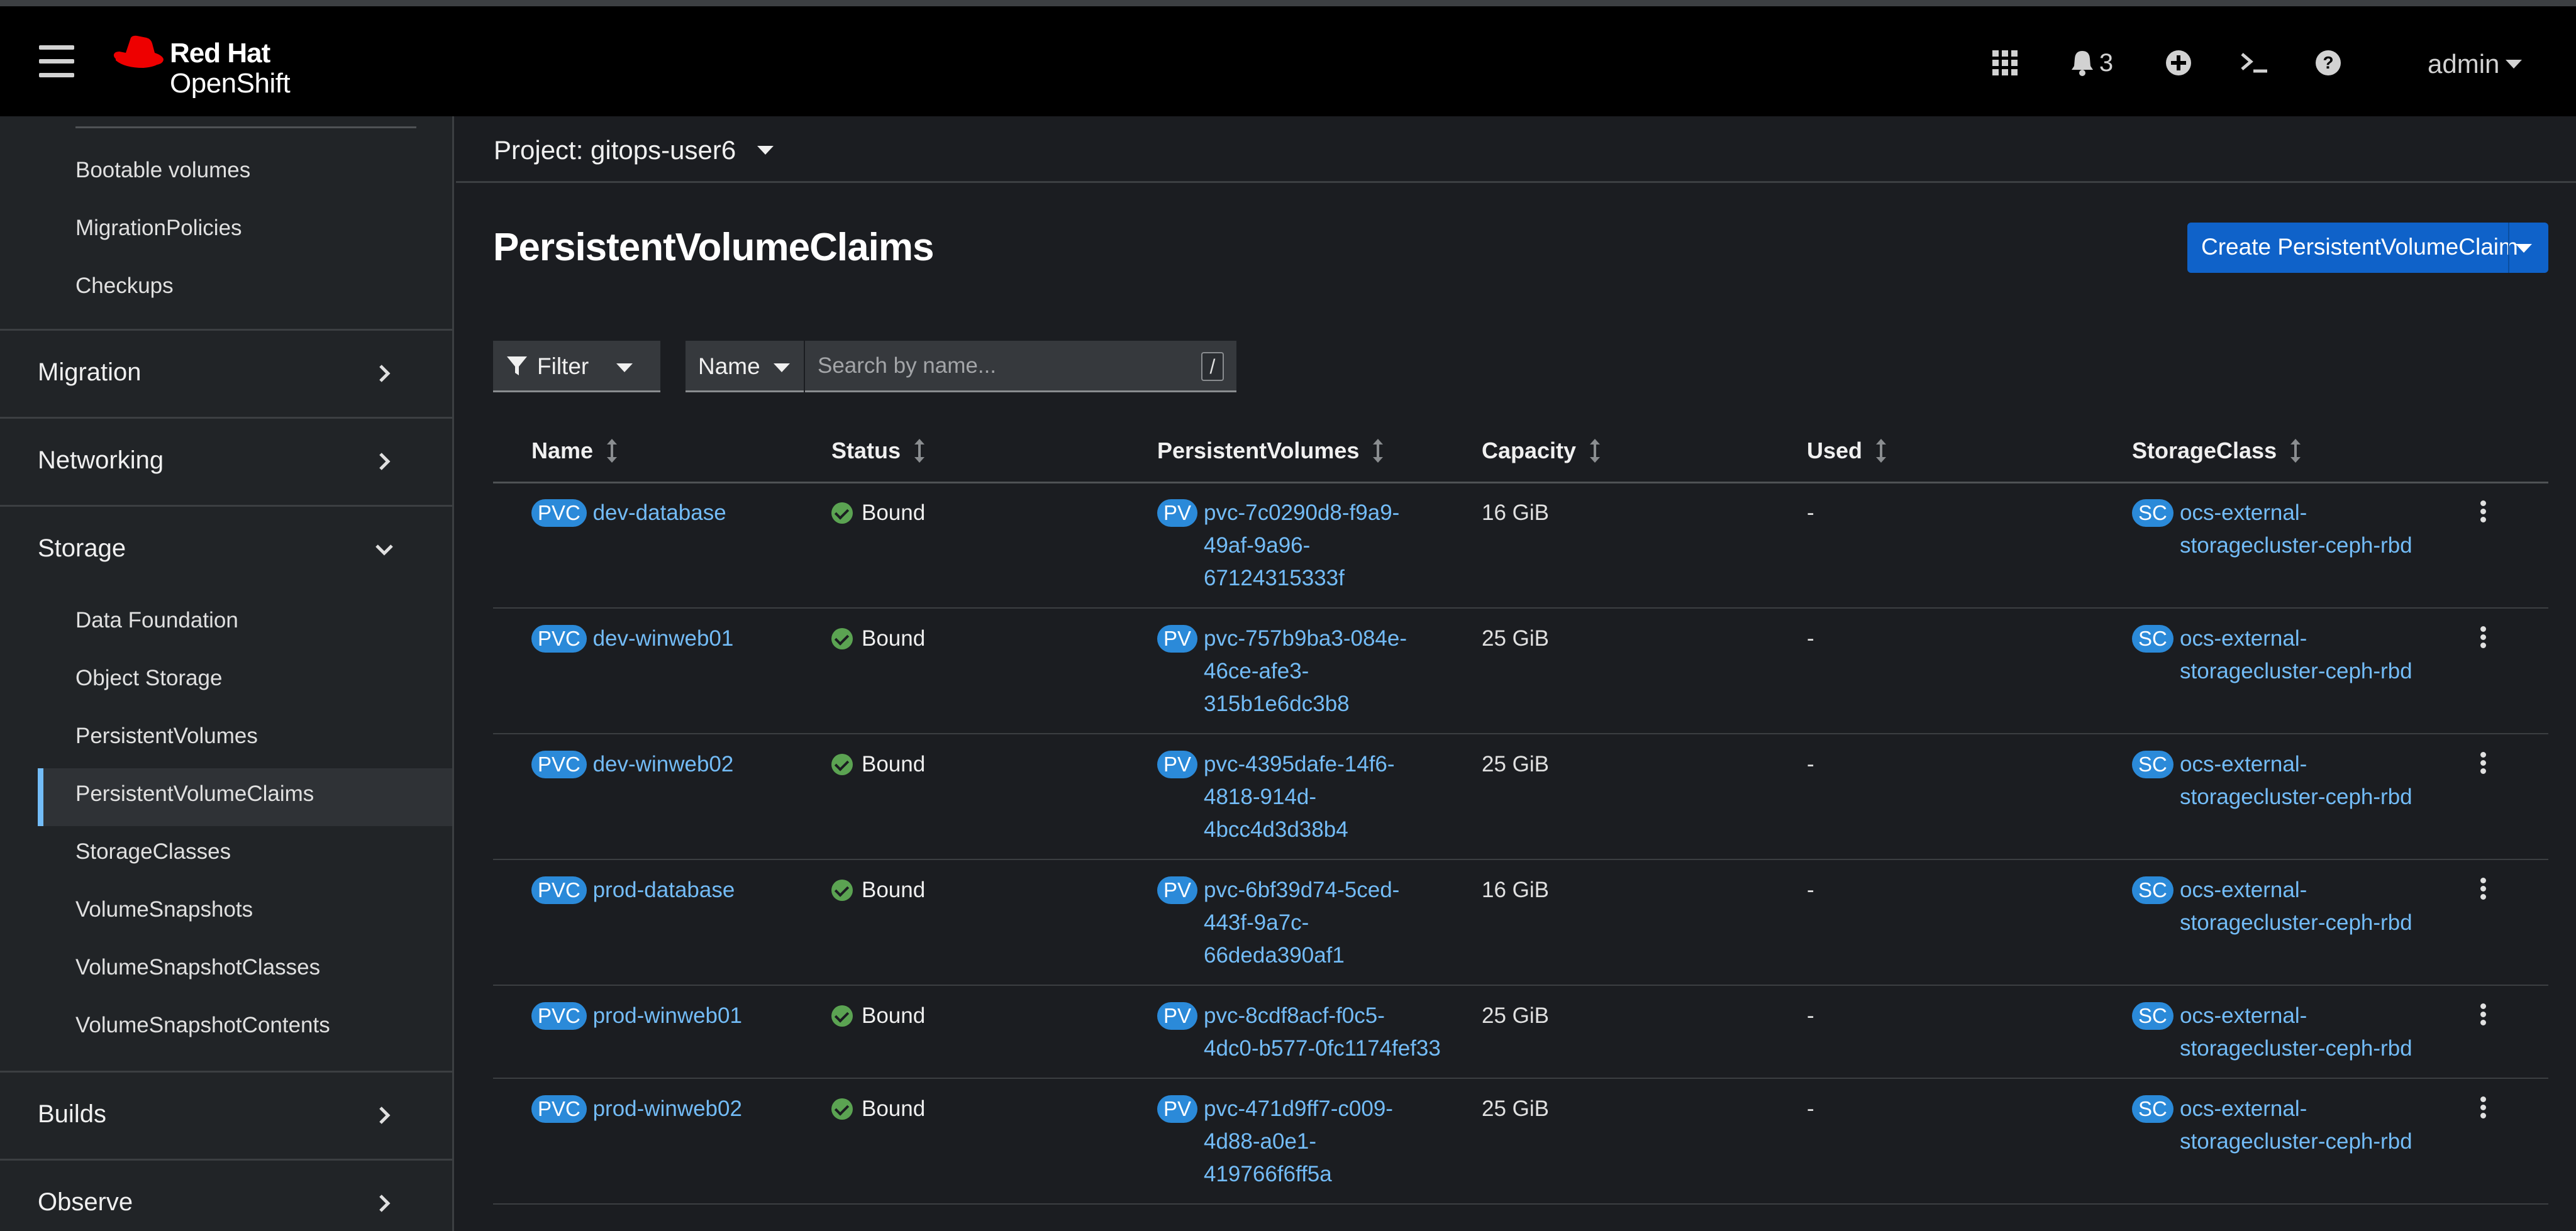 The width and height of the screenshot is (2576, 1231). What do you see at coordinates (226, 1195) in the screenshot?
I see `sidebar-section-observe: Observe` at bounding box center [226, 1195].